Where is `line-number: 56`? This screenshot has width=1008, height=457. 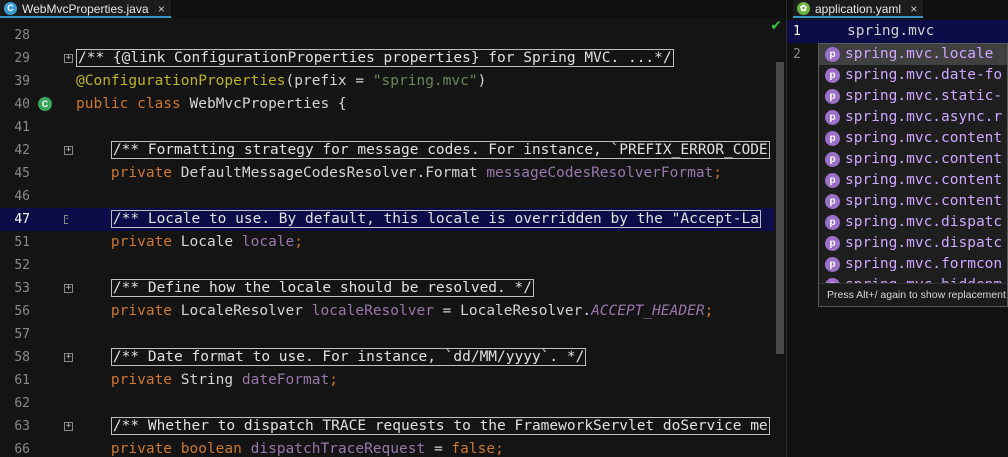
line-number: 56 is located at coordinates (22, 311).